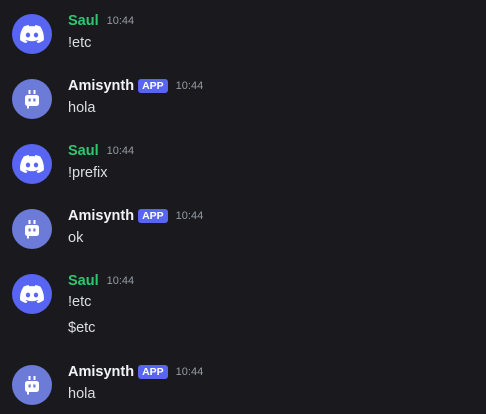  Describe the element at coordinates (88, 173) in the screenshot. I see `message-text: !prefix` at that location.